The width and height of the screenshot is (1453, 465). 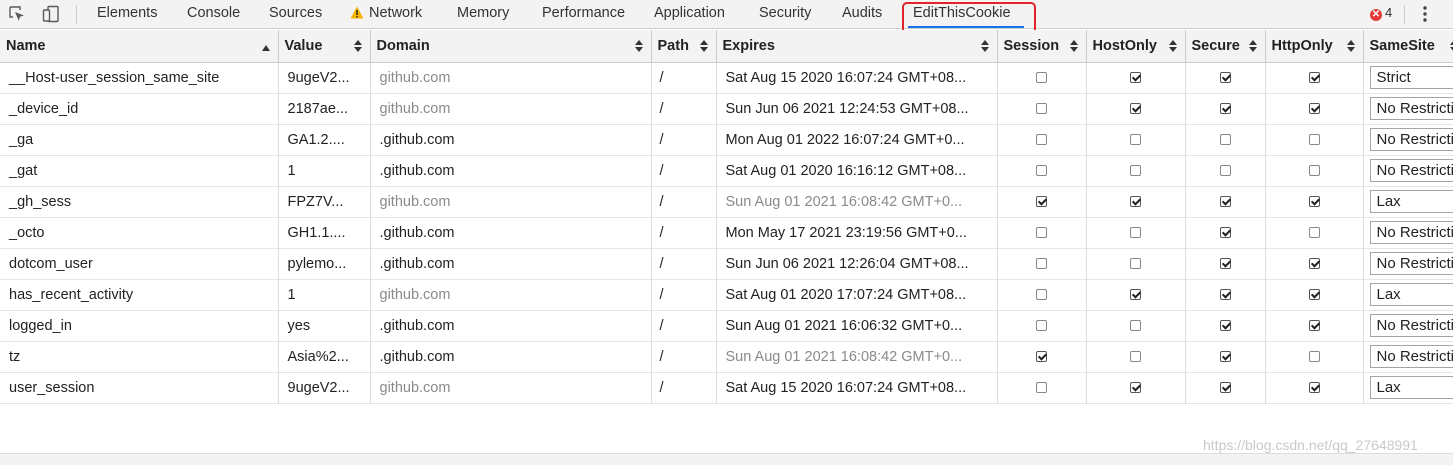 What do you see at coordinates (1041, 46) in the screenshot?
I see `column-header-session: Session` at bounding box center [1041, 46].